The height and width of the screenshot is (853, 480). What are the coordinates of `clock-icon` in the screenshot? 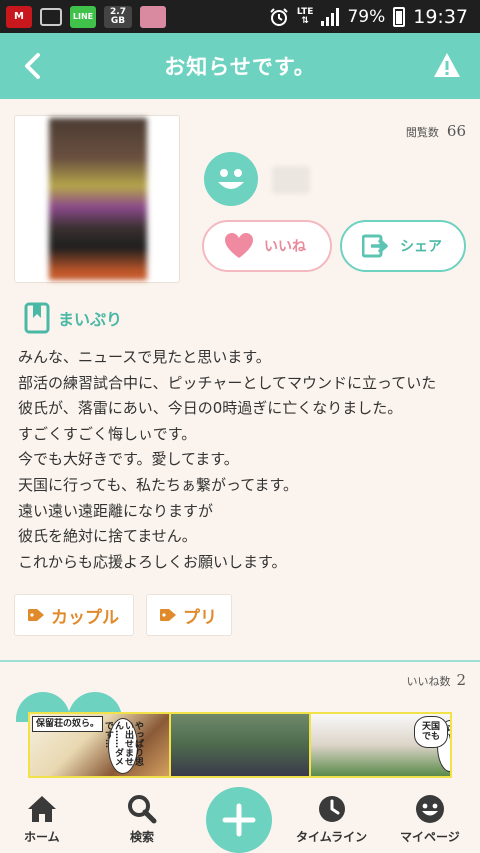 It's located at (331, 809).